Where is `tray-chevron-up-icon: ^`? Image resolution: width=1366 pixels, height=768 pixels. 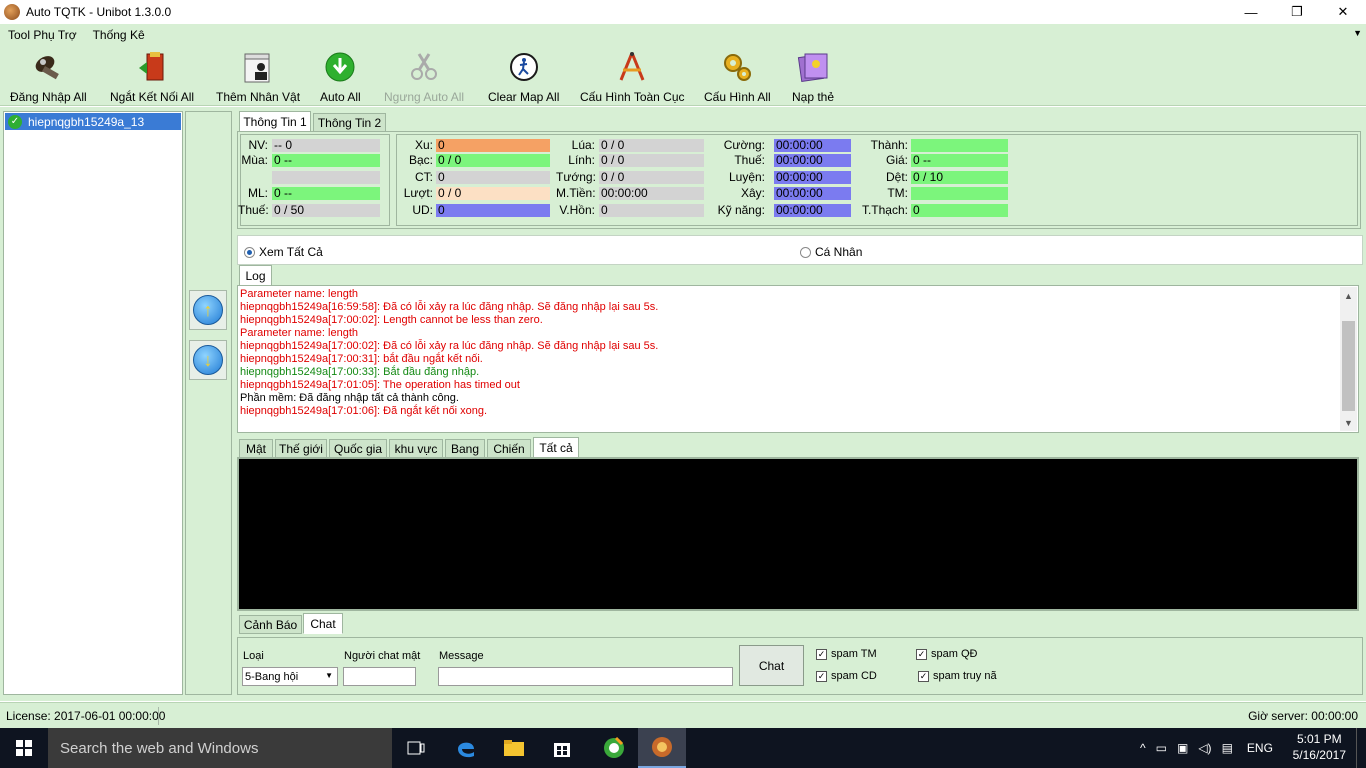
tray-chevron-up-icon: ^ is located at coordinates (1143, 748).